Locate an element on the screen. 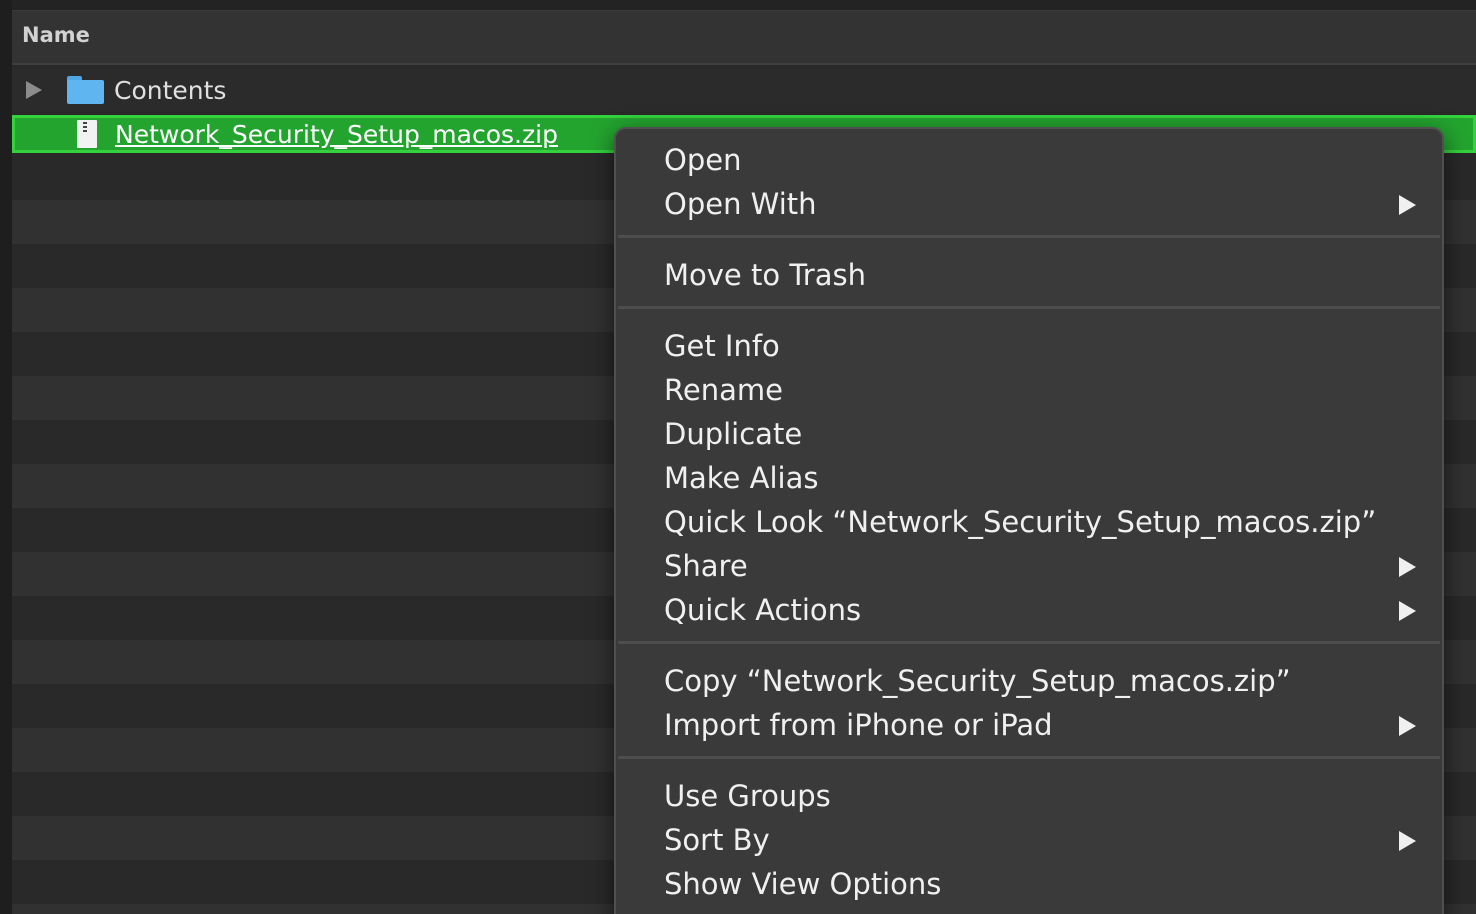  menu-item-label: Duplicate is located at coordinates (733, 434).